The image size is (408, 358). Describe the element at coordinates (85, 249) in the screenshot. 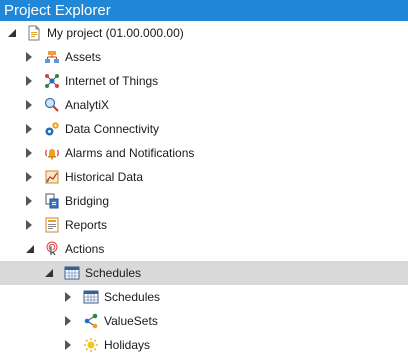

I see `tree-node-label: Actions` at that location.